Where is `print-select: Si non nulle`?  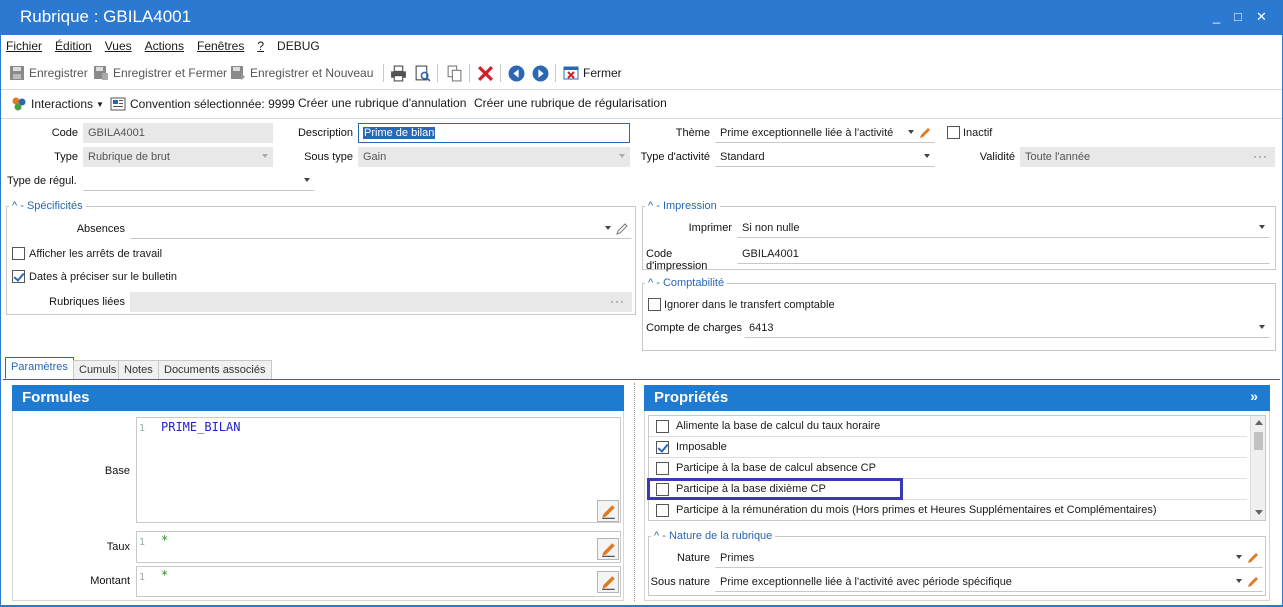 print-select: Si non nulle is located at coordinates (1003, 228).